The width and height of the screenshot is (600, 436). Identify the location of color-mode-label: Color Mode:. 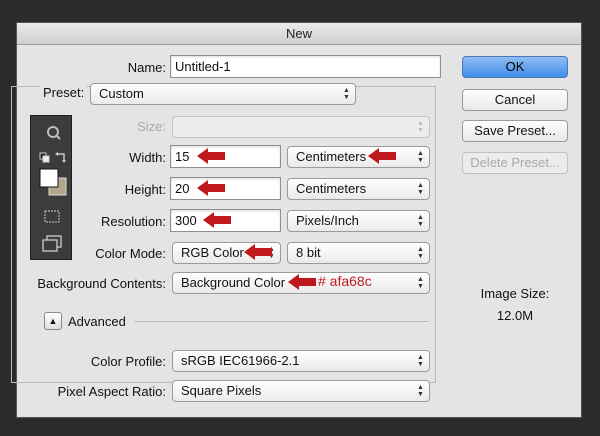
(130, 253).